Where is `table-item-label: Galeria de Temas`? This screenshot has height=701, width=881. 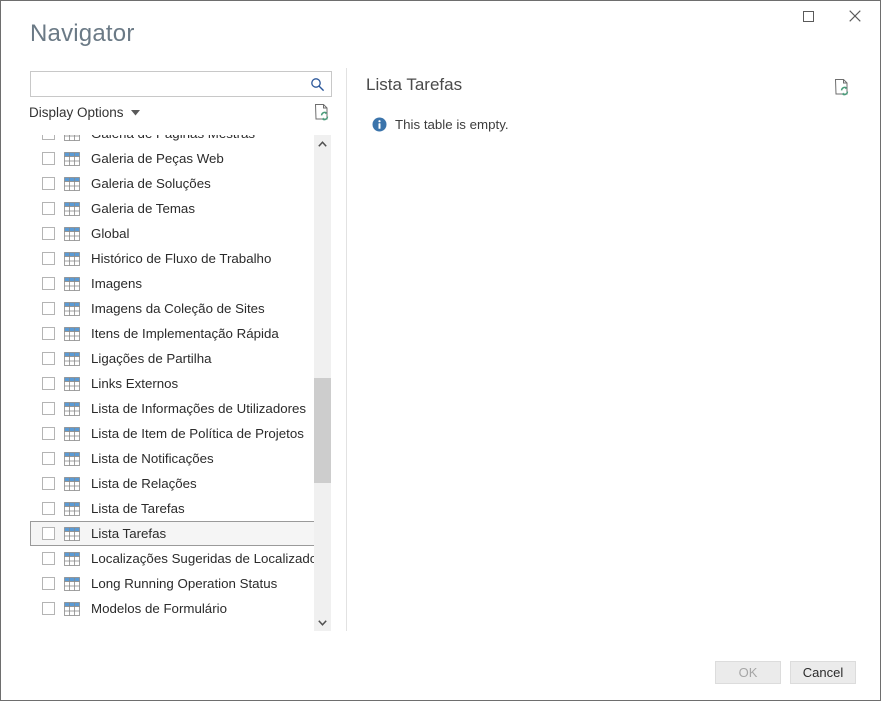
table-item-label: Galeria de Temas is located at coordinates (143, 208).